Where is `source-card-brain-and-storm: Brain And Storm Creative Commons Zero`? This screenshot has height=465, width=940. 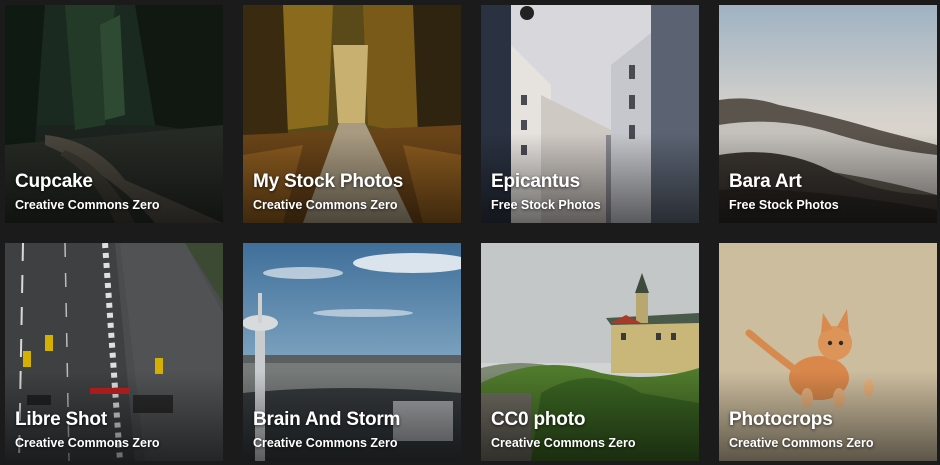
source-card-brain-and-storm: Brain And Storm Creative Commons Zero is located at coordinates (352, 352).